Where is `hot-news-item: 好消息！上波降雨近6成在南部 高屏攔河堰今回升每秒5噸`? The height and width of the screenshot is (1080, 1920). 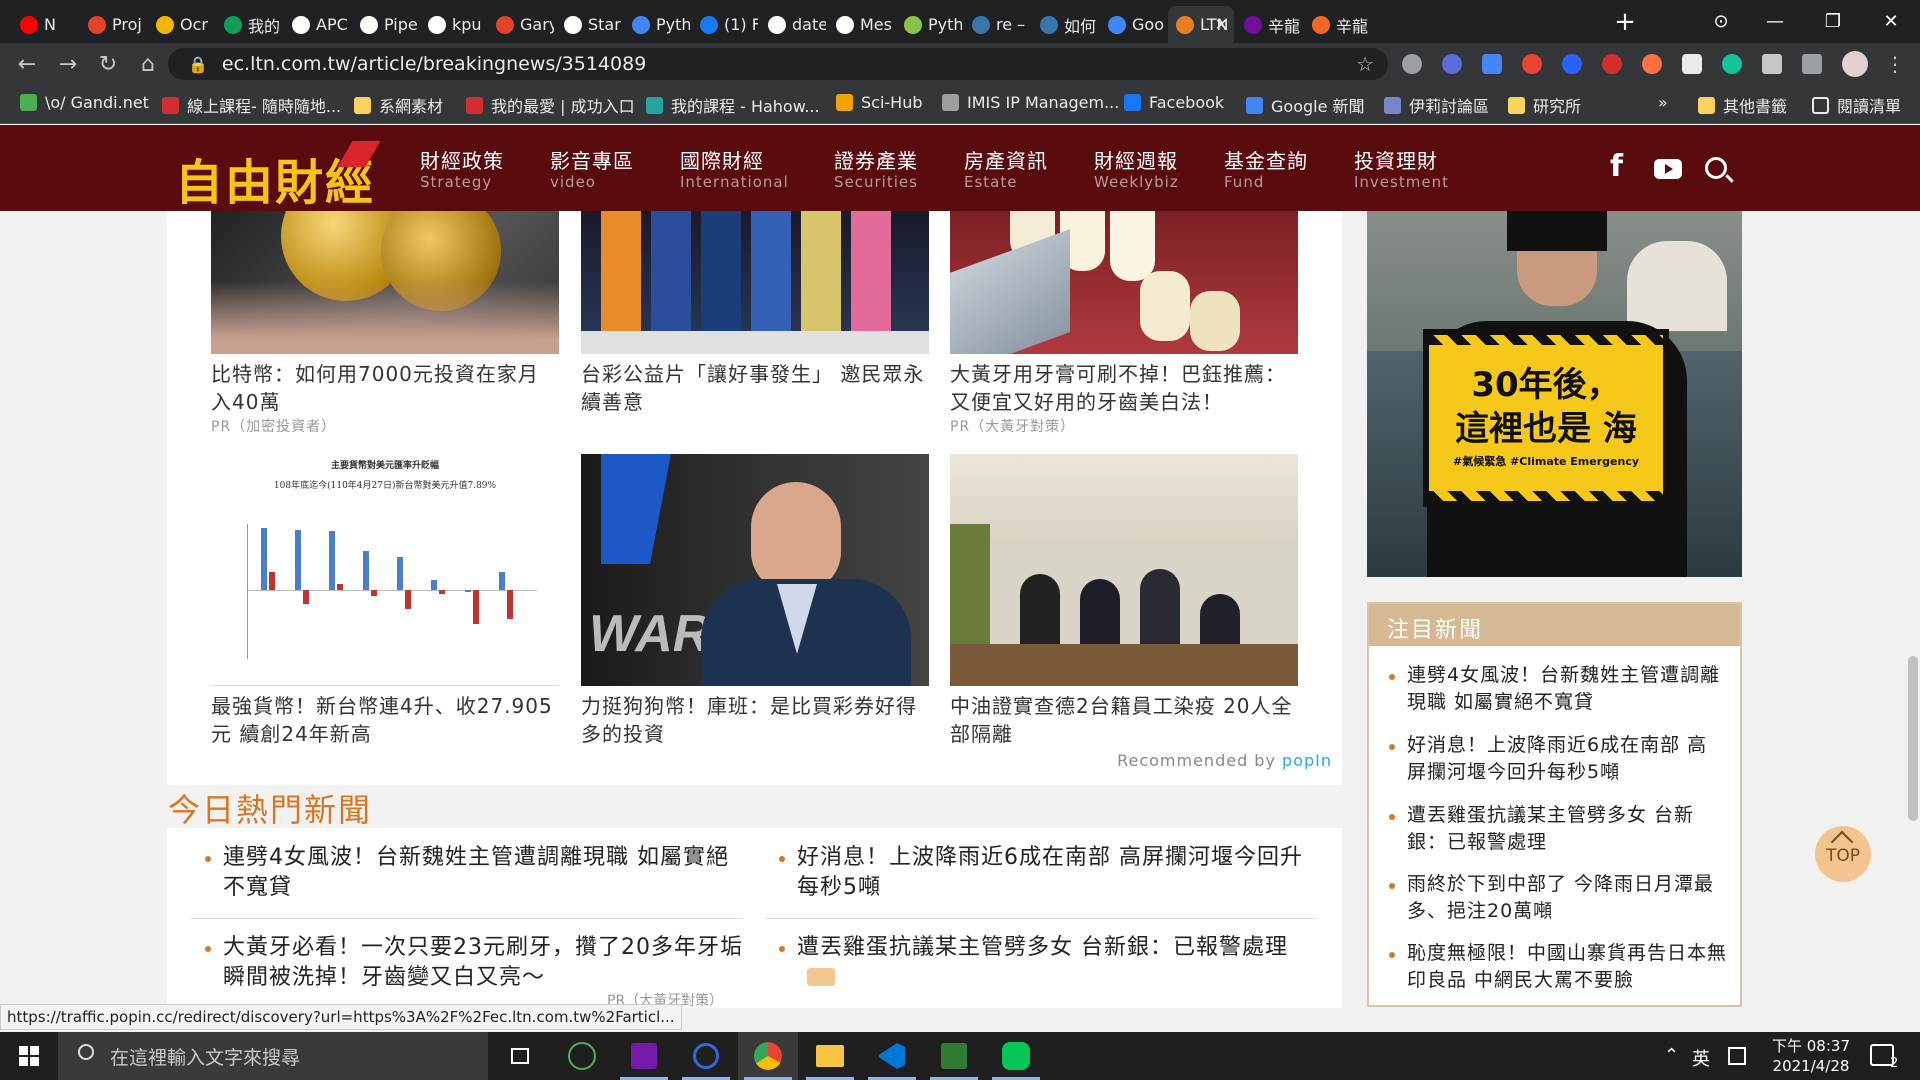 hot-news-item: 好消息！上波降雨近6成在南部 高屏攔河堰今回升每秒5噸 is located at coordinates (1048, 873).